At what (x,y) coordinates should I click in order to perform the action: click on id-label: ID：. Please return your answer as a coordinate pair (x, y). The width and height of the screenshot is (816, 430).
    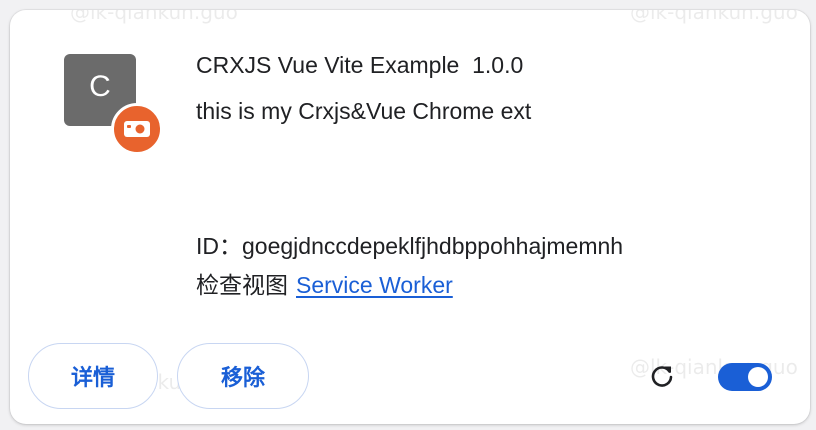
    Looking at the image, I should click on (219, 246).